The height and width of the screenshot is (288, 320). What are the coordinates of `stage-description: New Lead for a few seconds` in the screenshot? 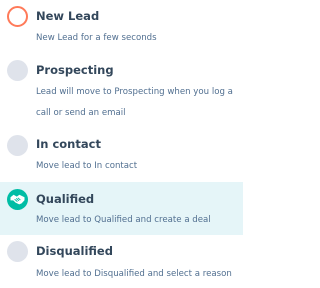 It's located at (96, 38).